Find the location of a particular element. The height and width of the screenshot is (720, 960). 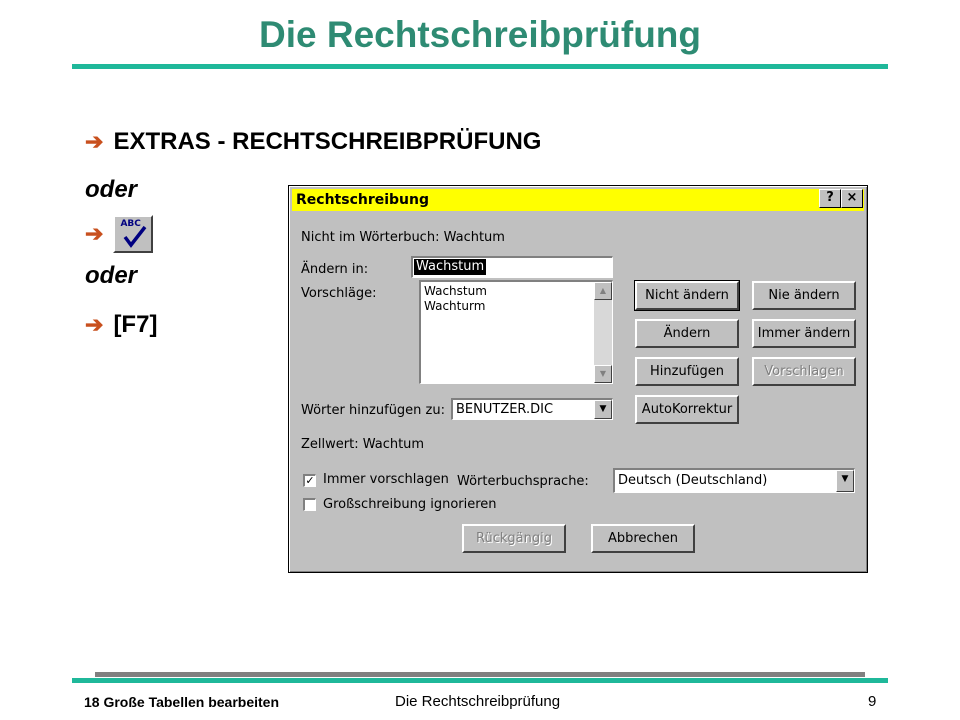

list-item: Wachstum is located at coordinates (455, 291).